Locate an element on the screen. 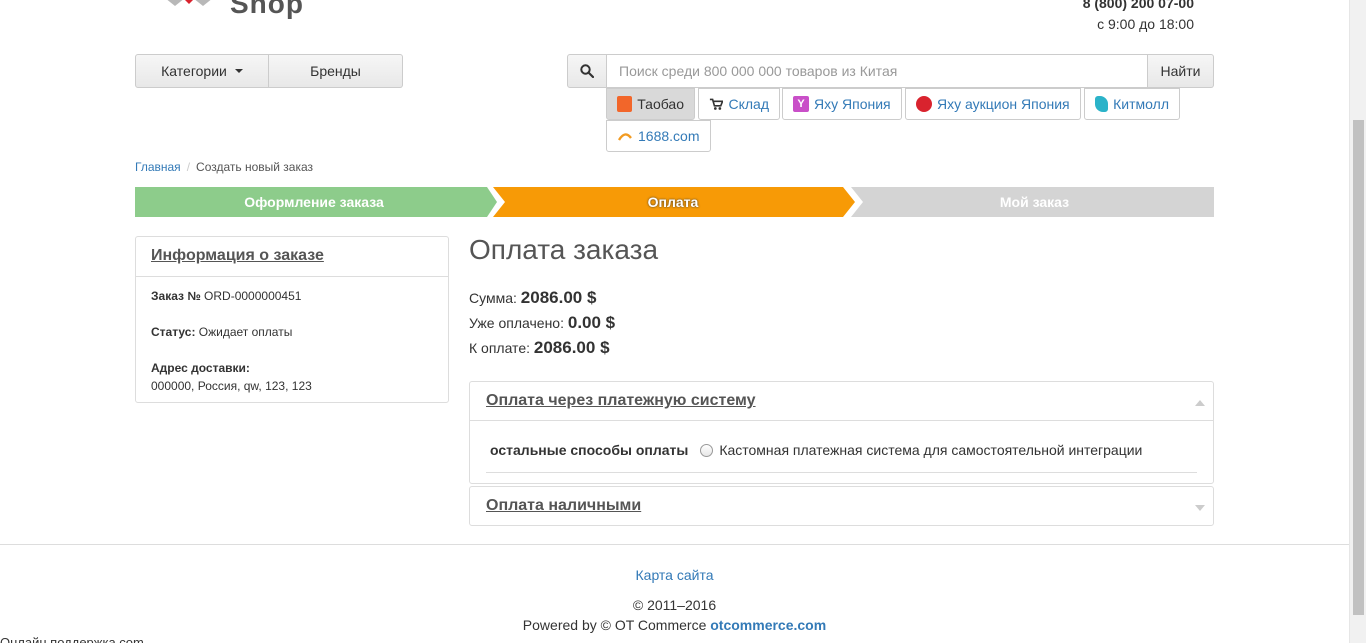 The image size is (1366, 643). search-icon-button is located at coordinates (587, 71).